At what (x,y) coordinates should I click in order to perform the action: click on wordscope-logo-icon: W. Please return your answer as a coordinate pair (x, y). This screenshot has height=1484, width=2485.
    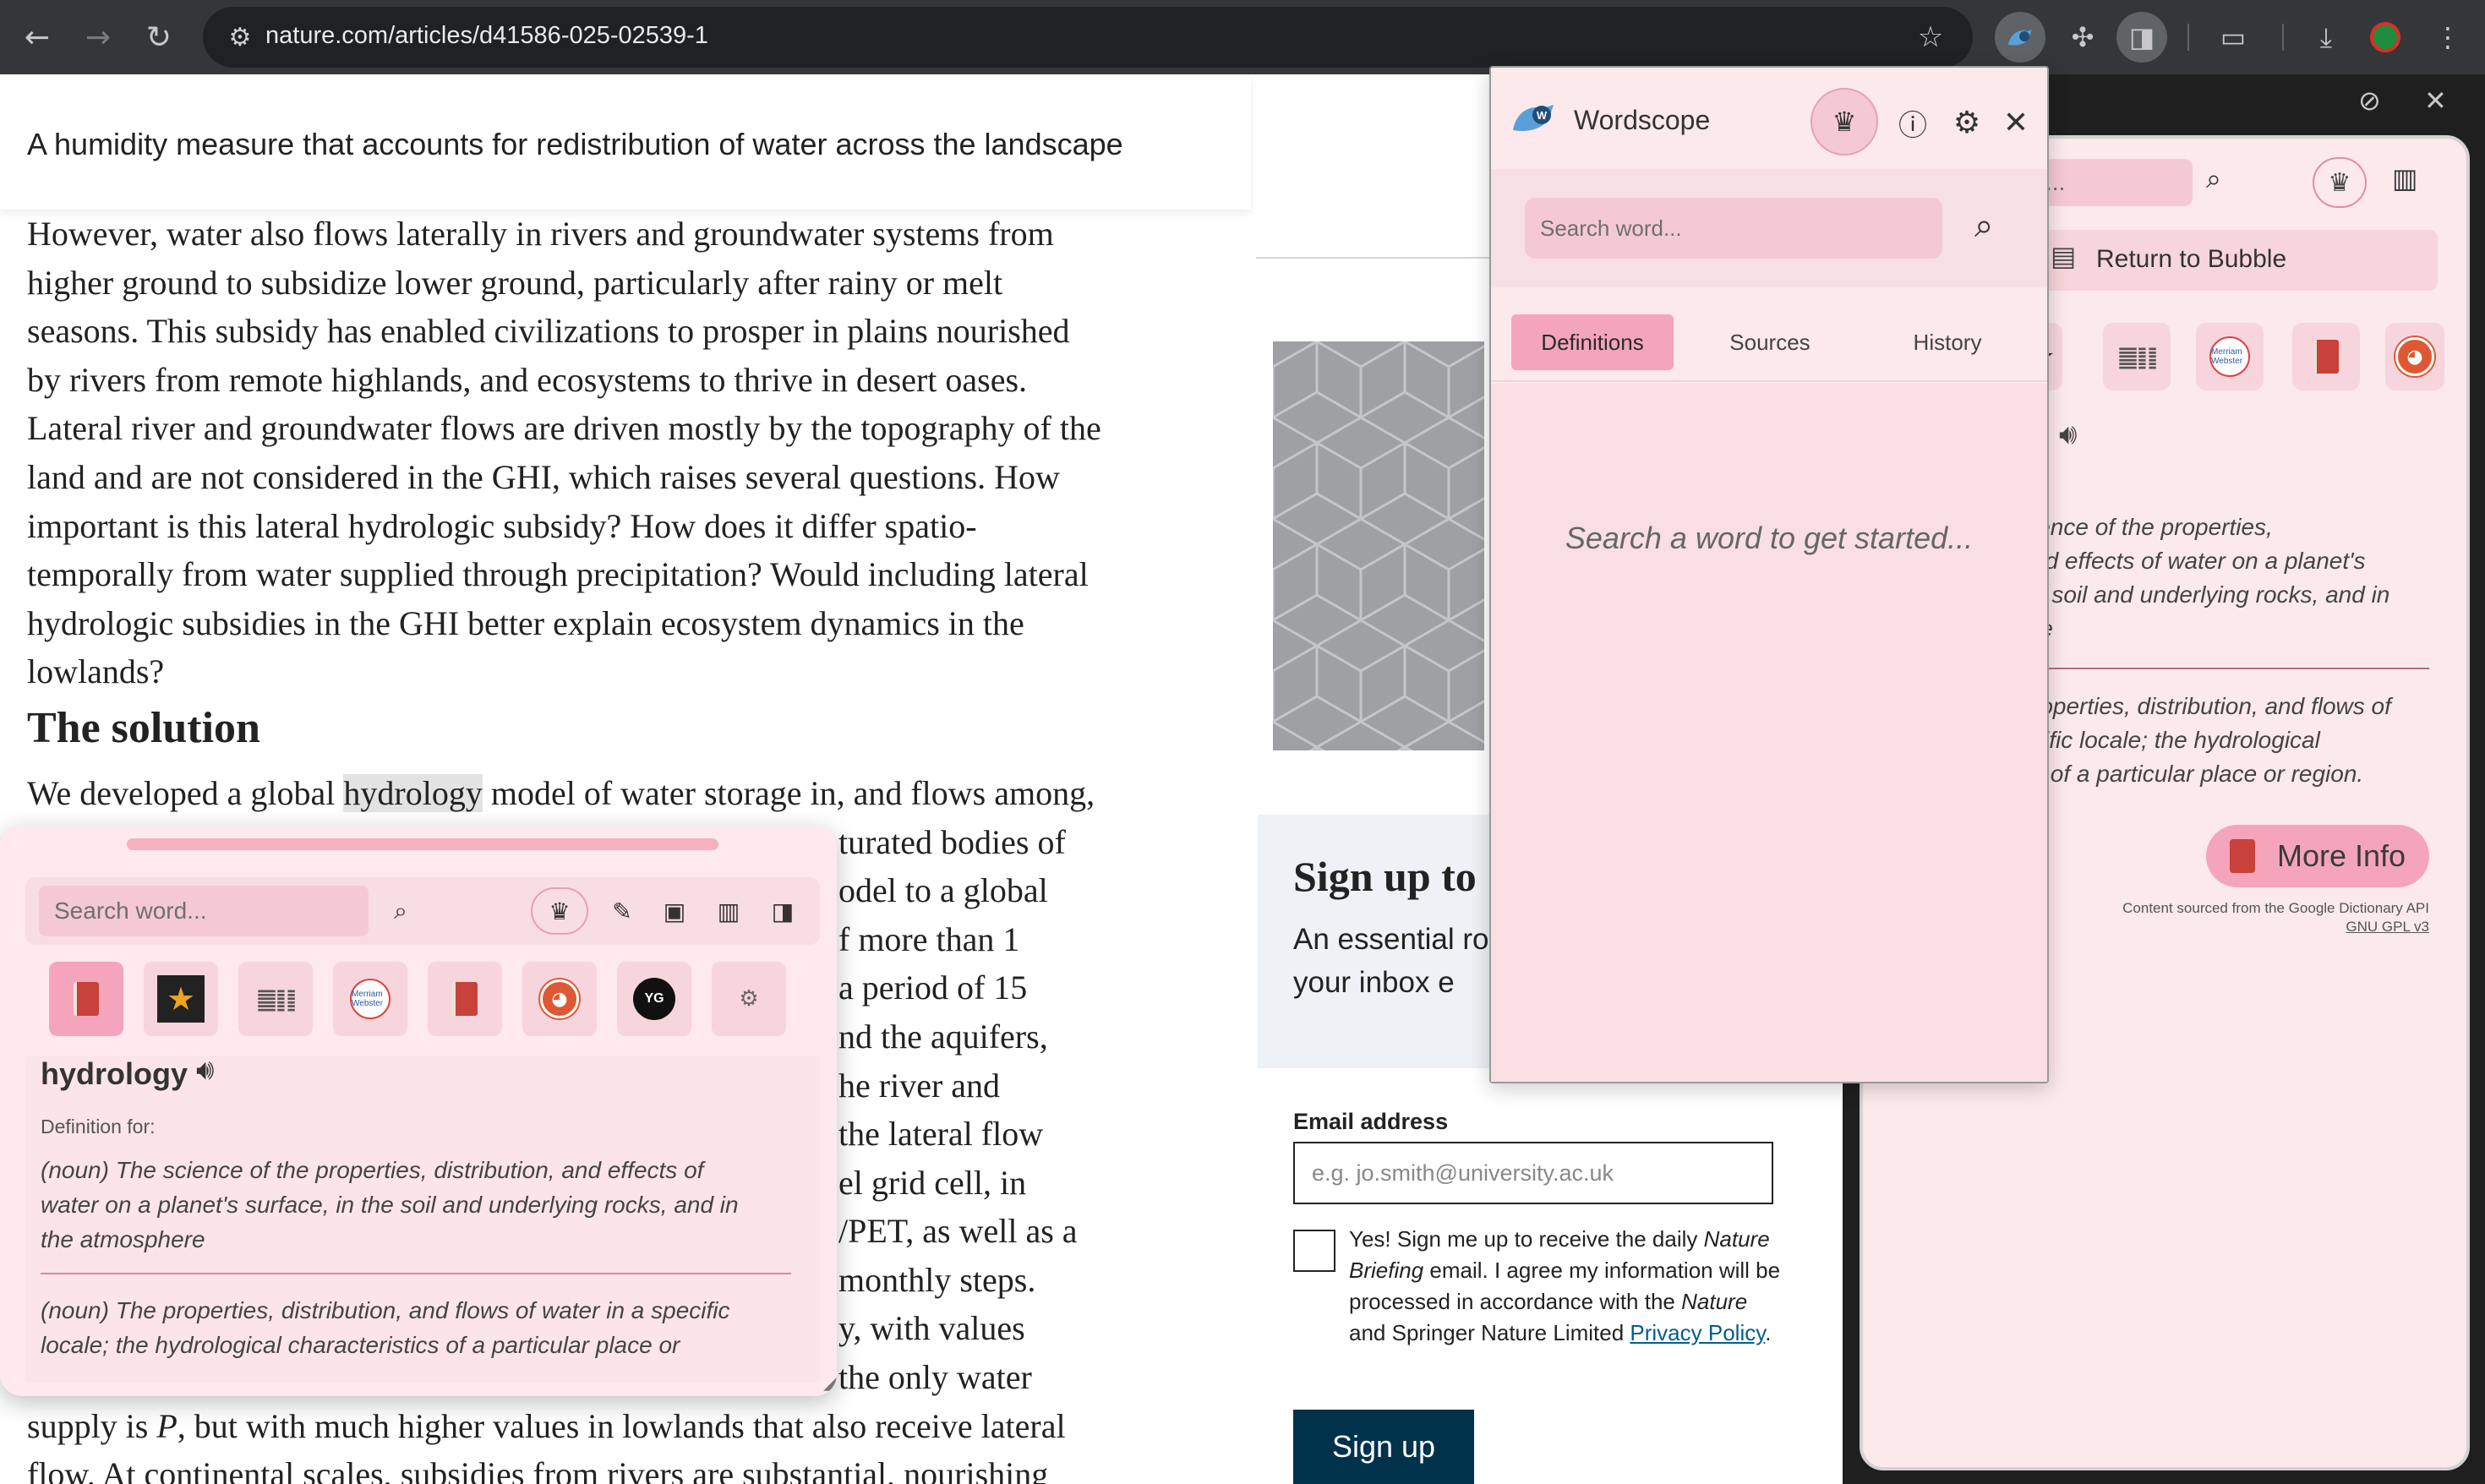
    Looking at the image, I should click on (1535, 117).